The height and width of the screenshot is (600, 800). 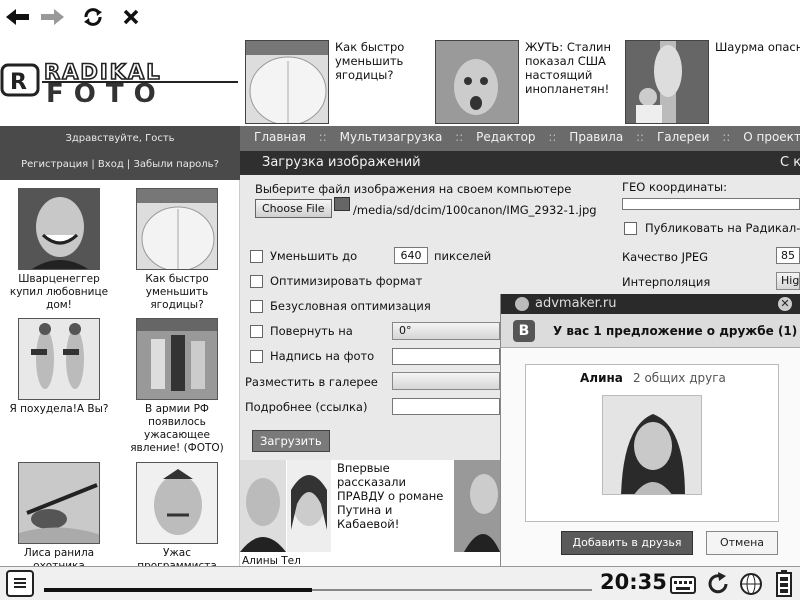 What do you see at coordinates (177, 250) in the screenshot?
I see `sidebar-ad-item: Как быстро уменьшить ягодицы?` at bounding box center [177, 250].